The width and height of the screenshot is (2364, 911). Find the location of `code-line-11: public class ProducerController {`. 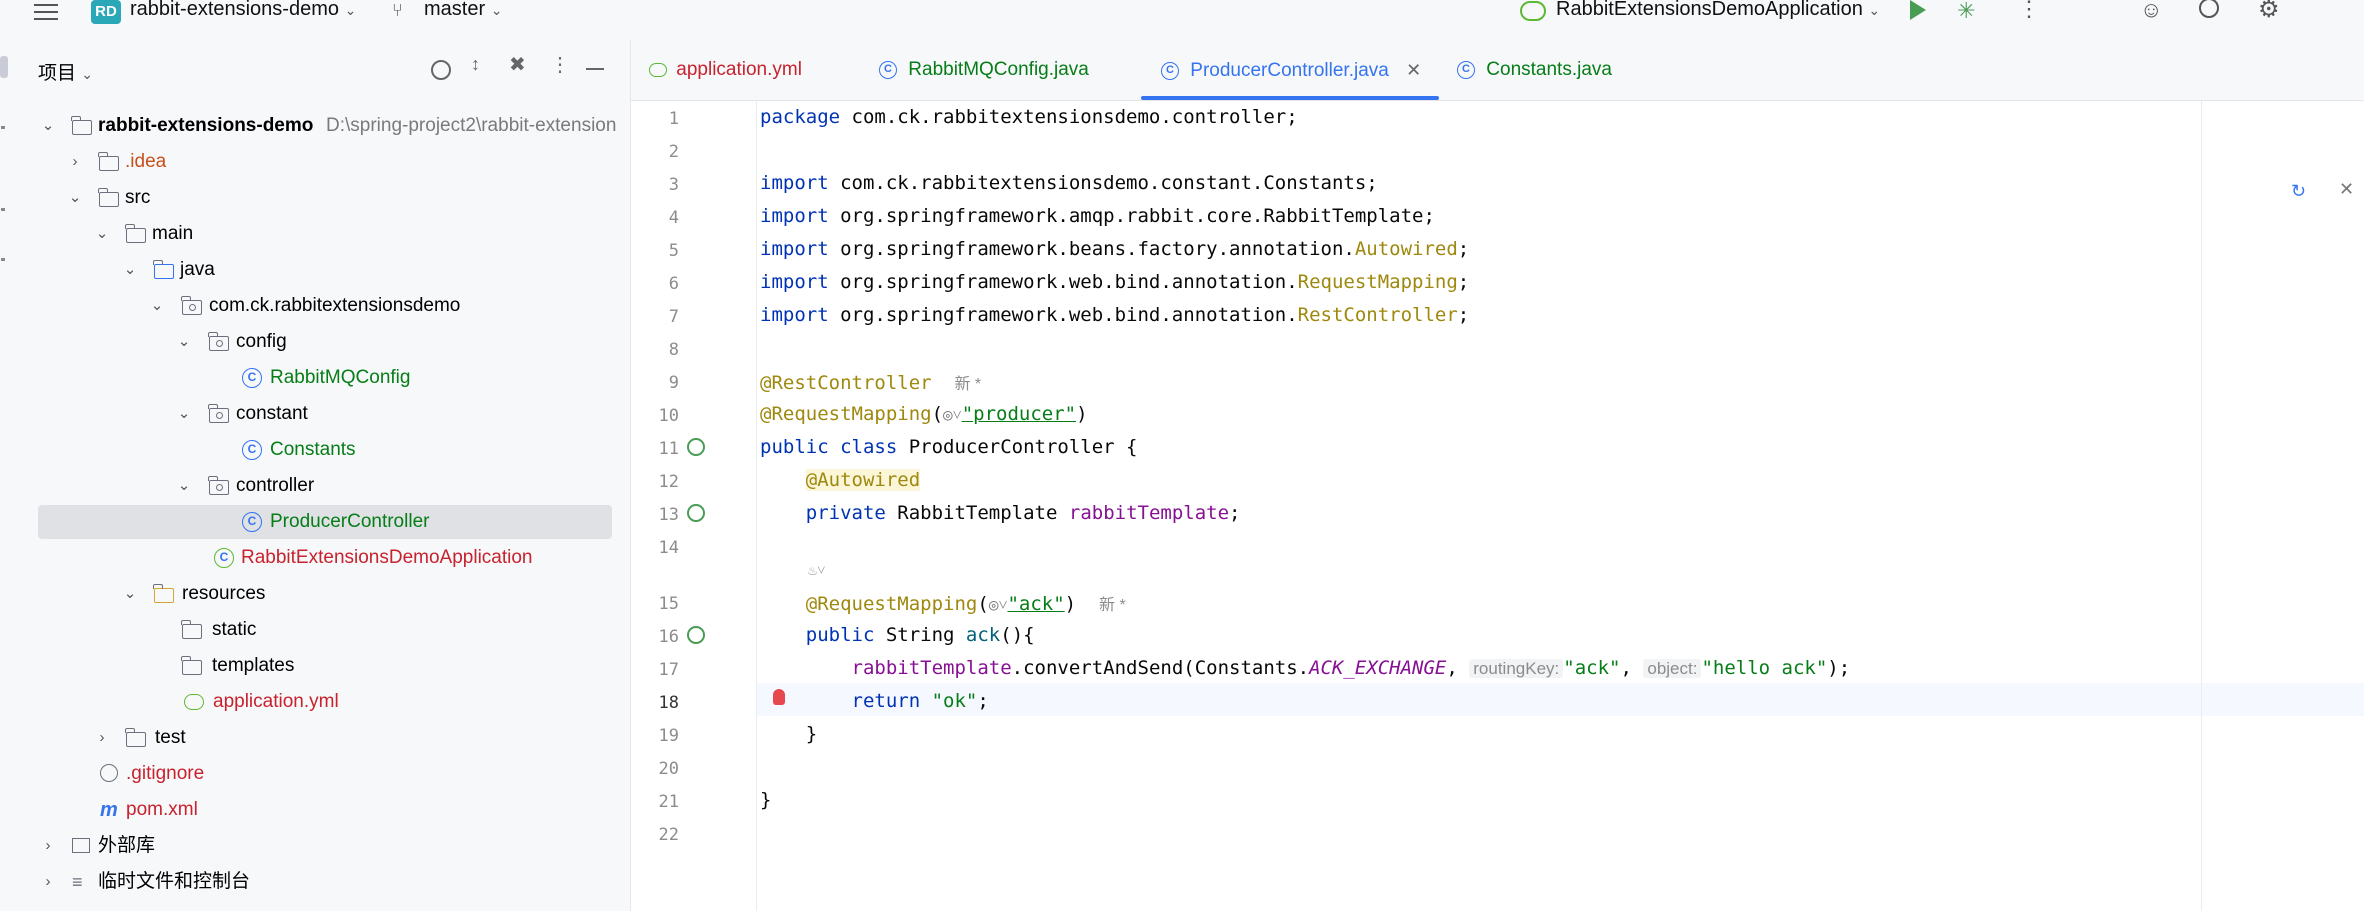

code-line-11: public class ProducerController { is located at coordinates (949, 447).